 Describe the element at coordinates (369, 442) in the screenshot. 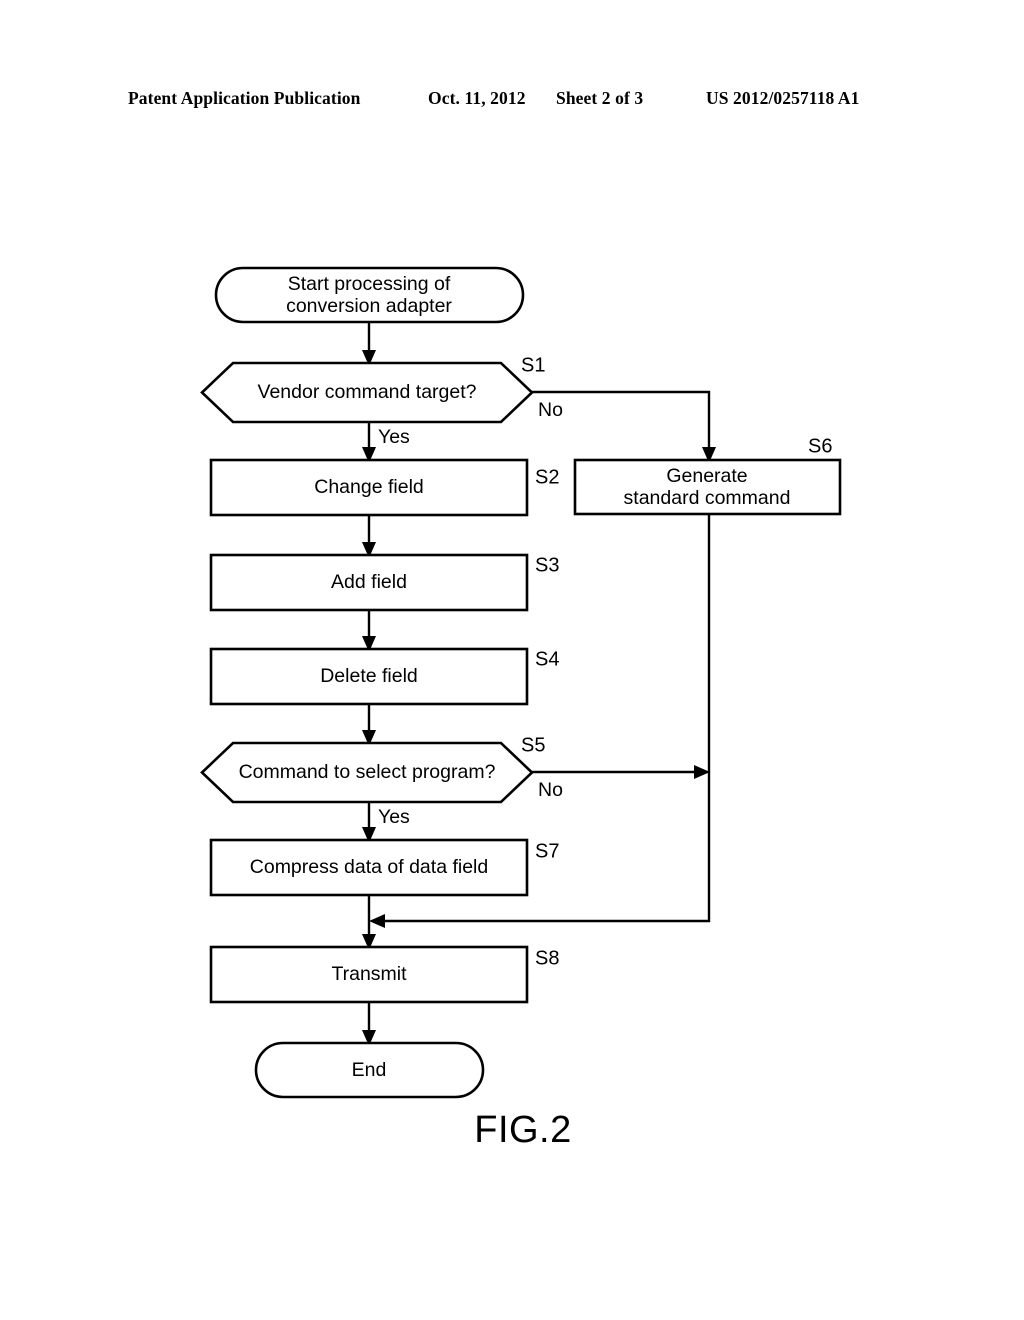

I see `connector-s1-yes-to-s2` at that location.